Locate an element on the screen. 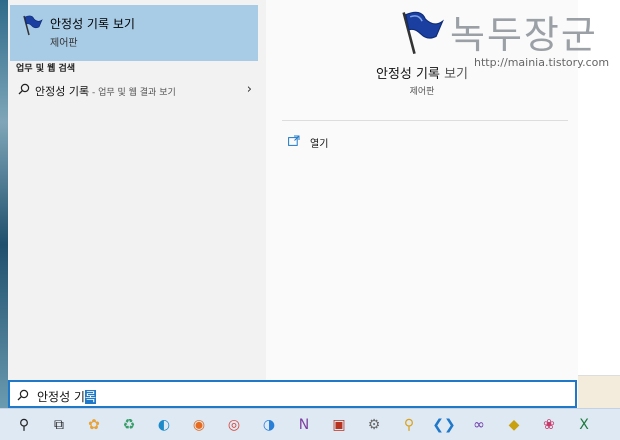 The height and width of the screenshot is (440, 620). recycle-app-icon: ♻ is located at coordinates (129, 425).